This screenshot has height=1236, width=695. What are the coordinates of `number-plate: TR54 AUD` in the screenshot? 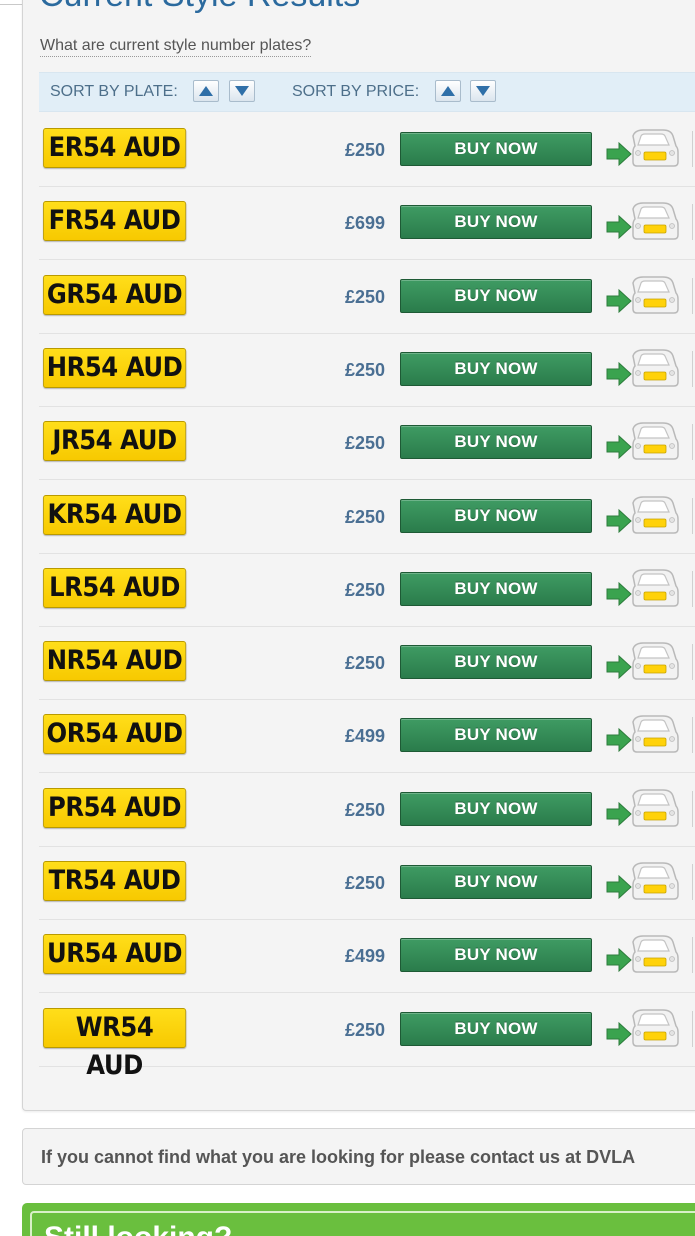 It's located at (115, 881).